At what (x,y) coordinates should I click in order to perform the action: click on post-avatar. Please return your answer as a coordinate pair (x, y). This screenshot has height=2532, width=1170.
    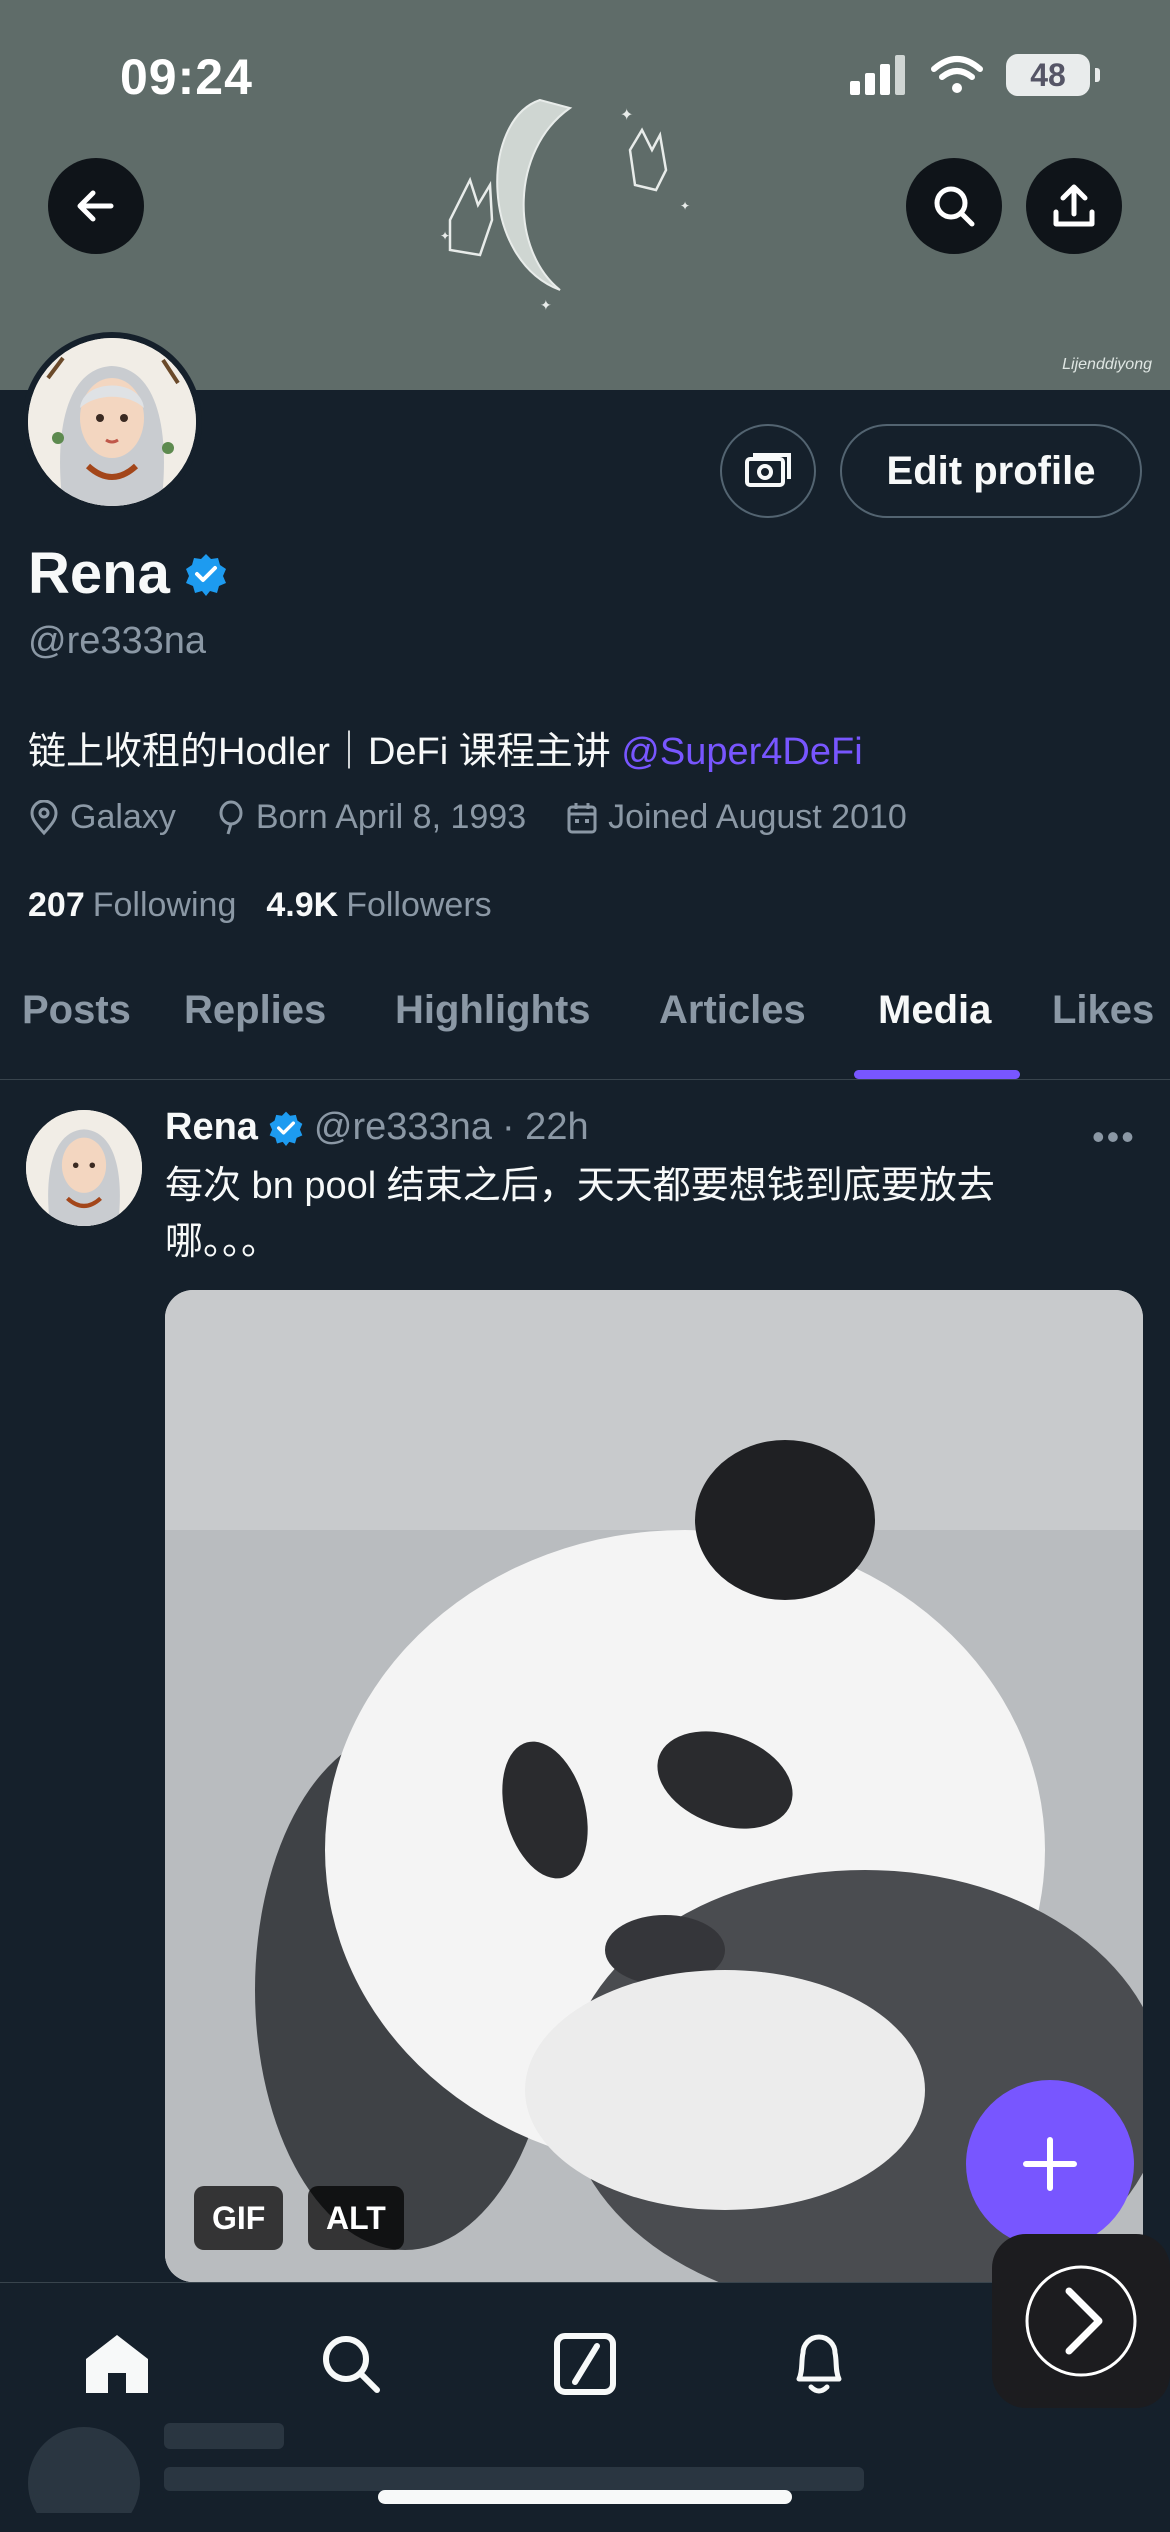
    Looking at the image, I should click on (84, 1168).